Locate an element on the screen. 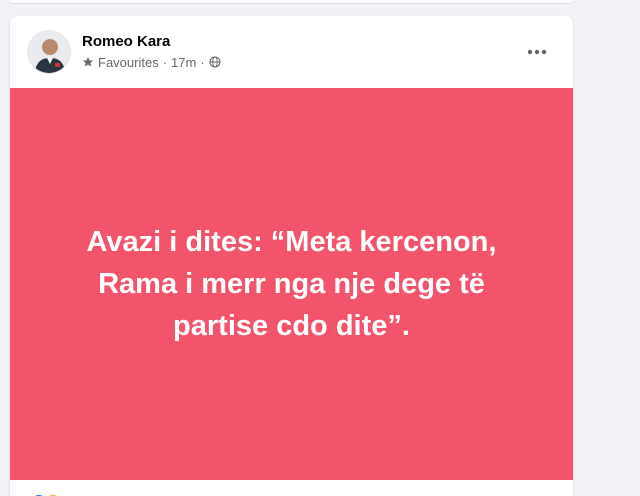  post-timestamp: 17m is located at coordinates (183, 62).